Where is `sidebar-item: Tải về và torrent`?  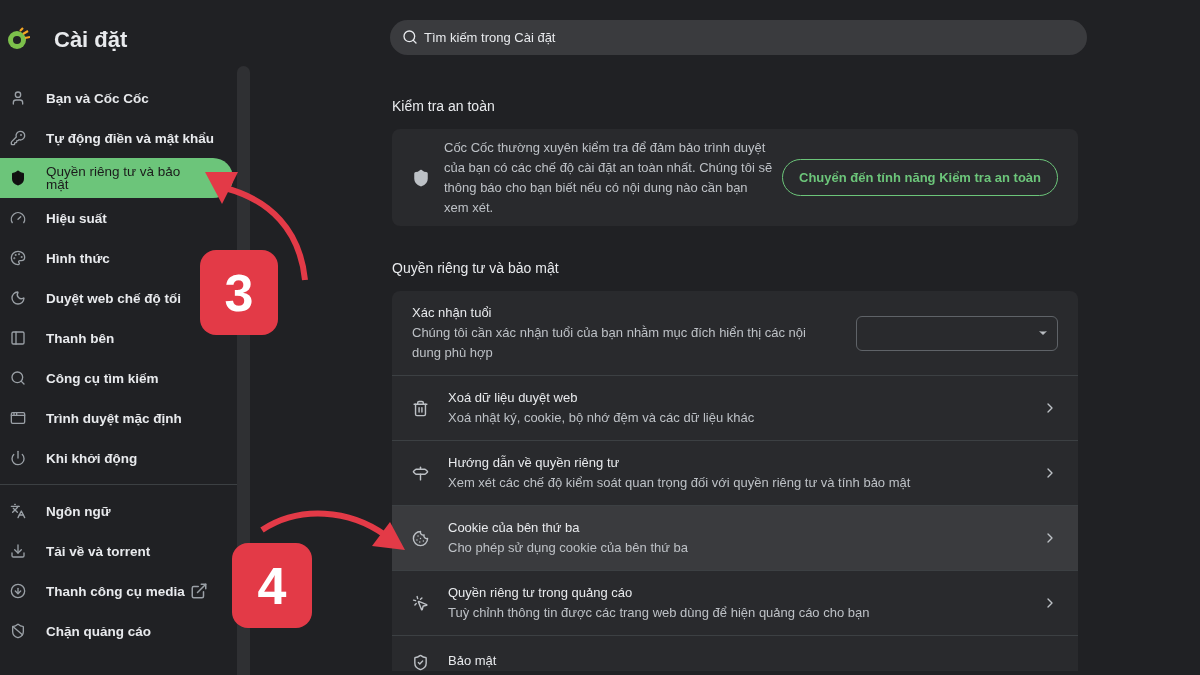 sidebar-item: Tải về và torrent is located at coordinates (79, 551).